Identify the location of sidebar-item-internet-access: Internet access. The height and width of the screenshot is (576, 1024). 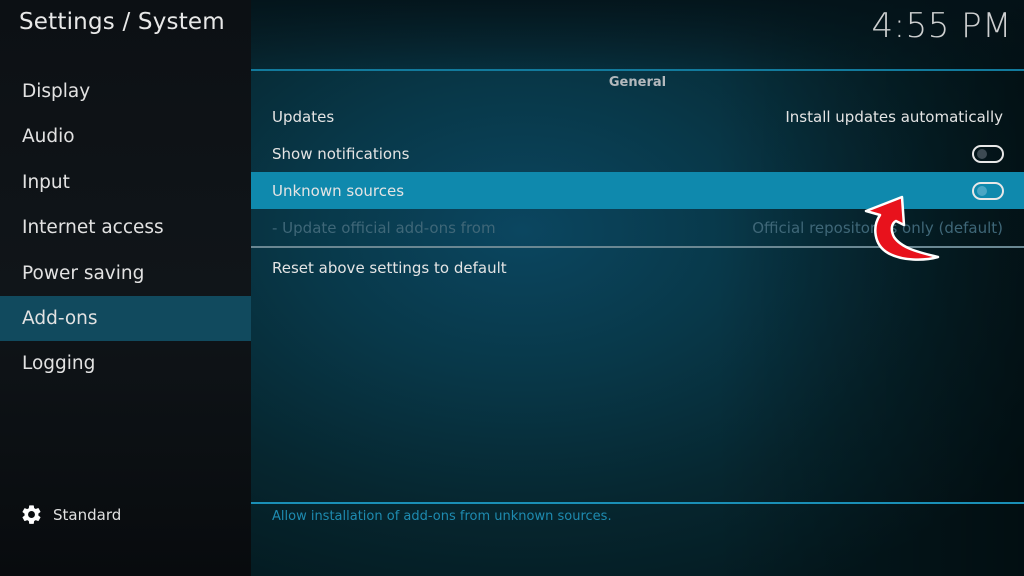
(125, 227).